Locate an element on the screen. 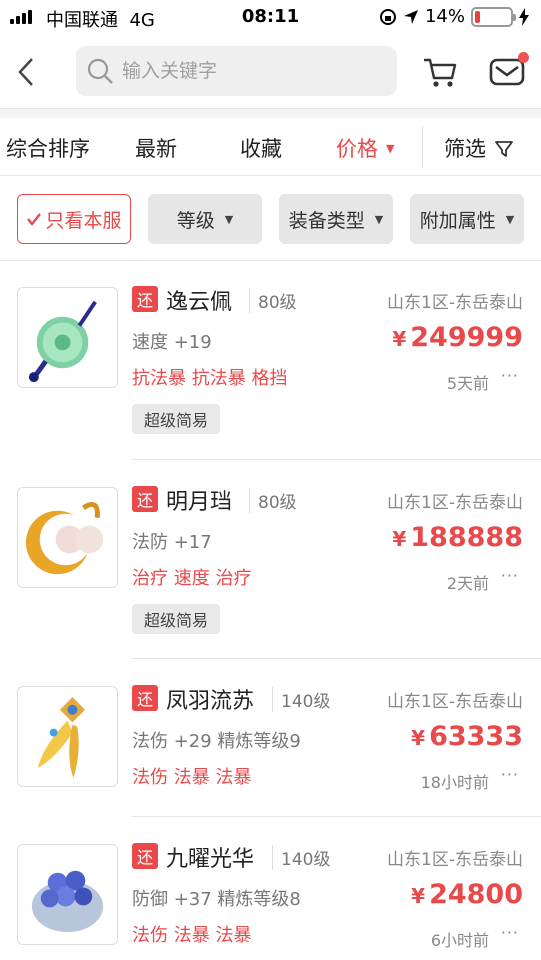 Image resolution: width=541 pixels, height=960 pixels. status-bar: 中国联通 4G 08:11 14% is located at coordinates (270, 18).